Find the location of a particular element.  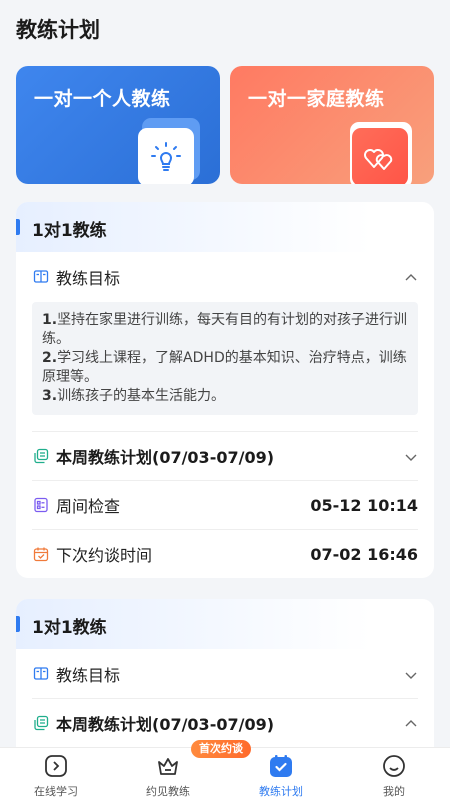

hearts-icon is located at coordinates (380, 156).